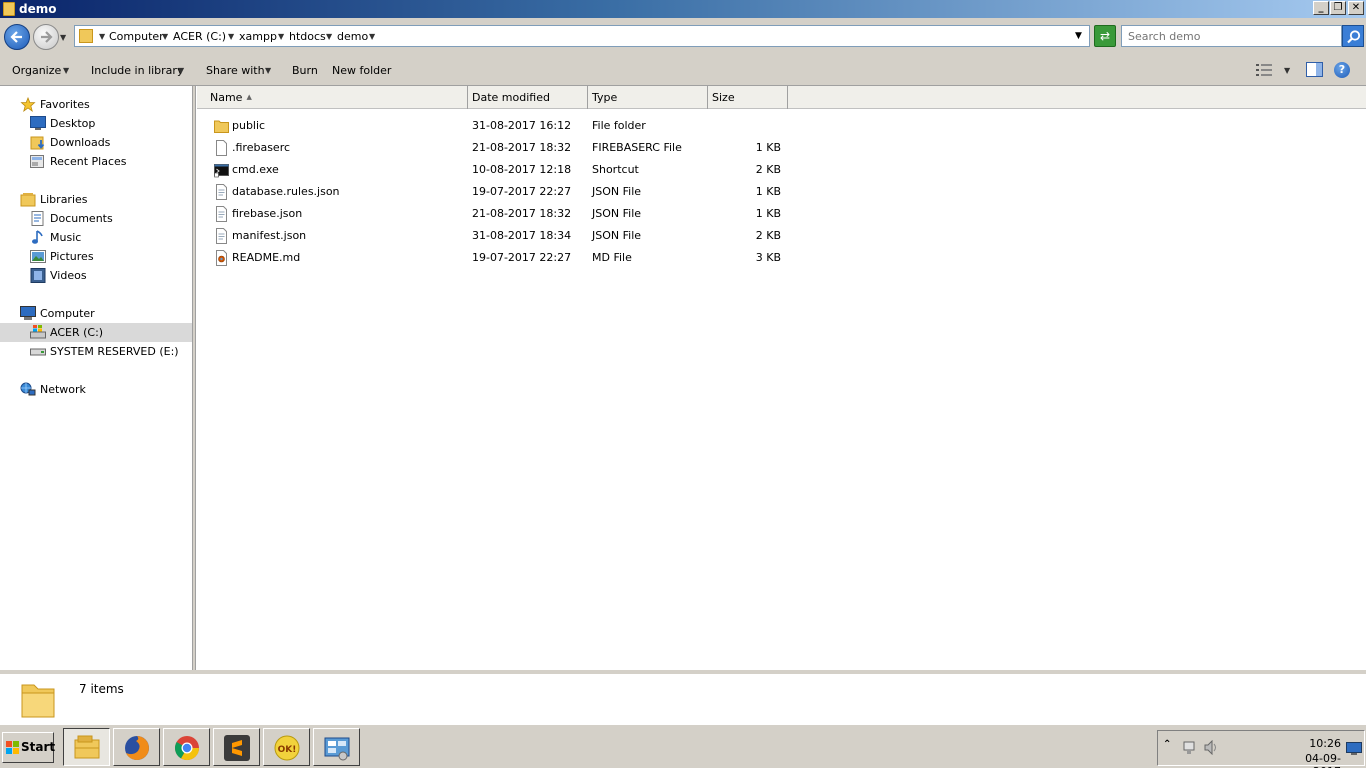  I want to click on taskbar-ok-app: OK!, so click(286, 747).